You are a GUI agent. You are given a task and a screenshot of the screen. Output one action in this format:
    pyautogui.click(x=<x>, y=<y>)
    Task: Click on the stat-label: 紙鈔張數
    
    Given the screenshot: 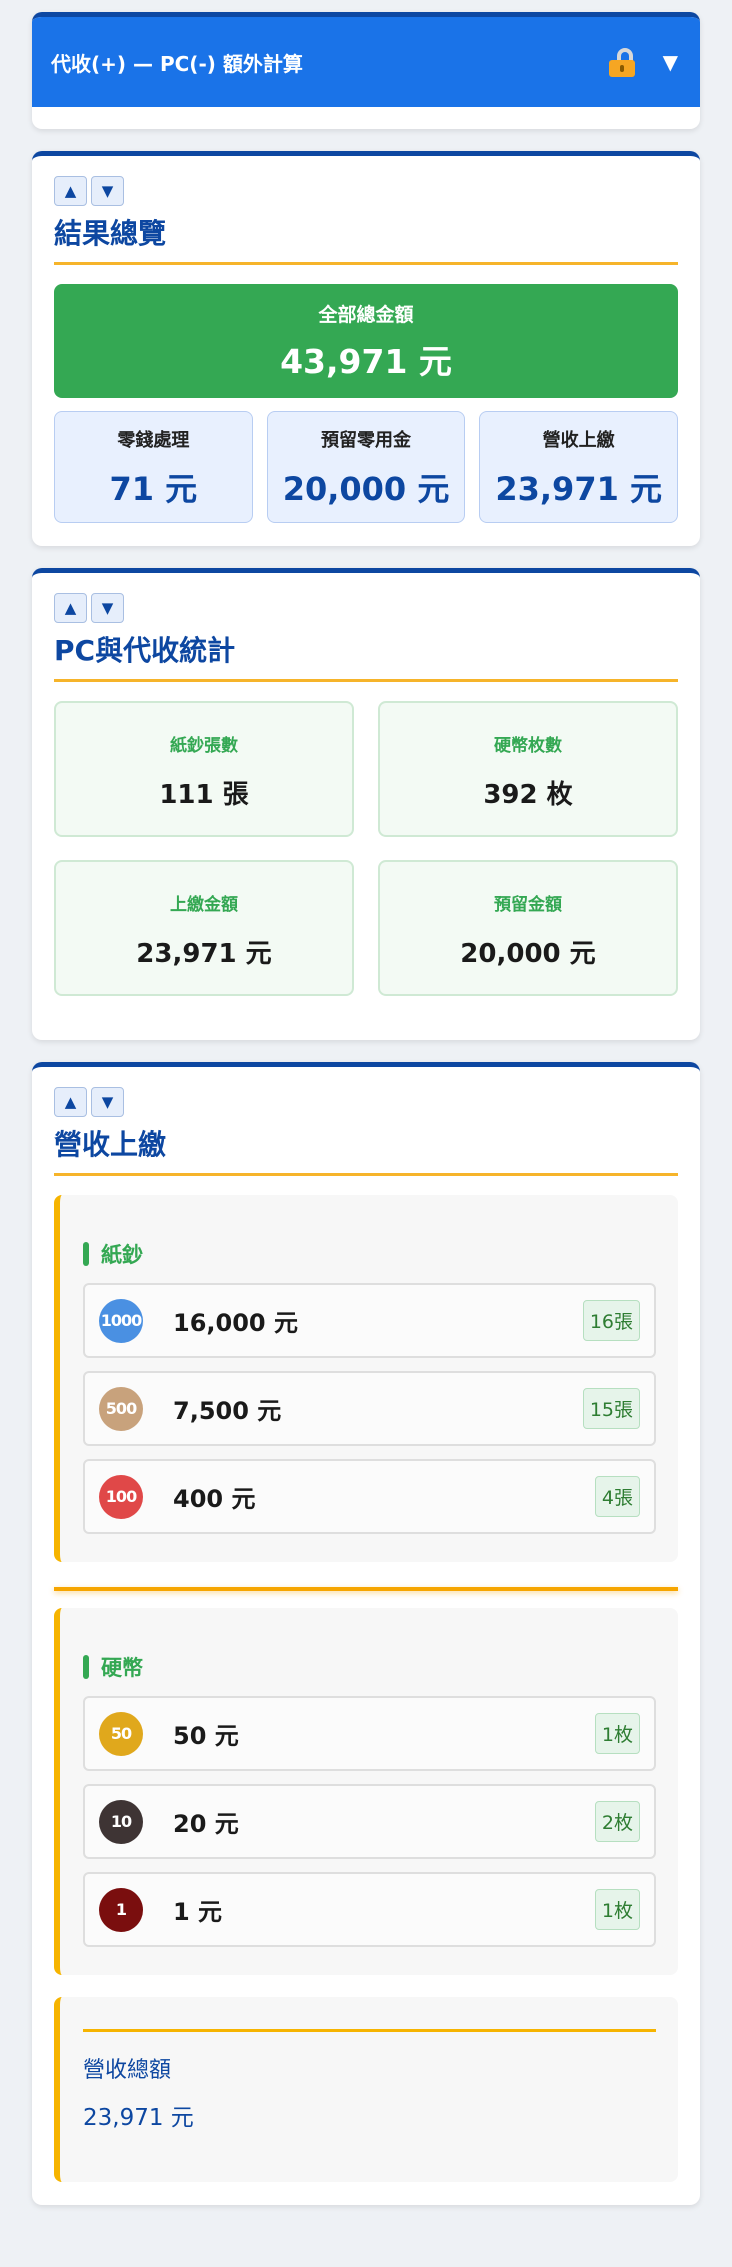 What is the action you would take?
    pyautogui.click(x=204, y=746)
    